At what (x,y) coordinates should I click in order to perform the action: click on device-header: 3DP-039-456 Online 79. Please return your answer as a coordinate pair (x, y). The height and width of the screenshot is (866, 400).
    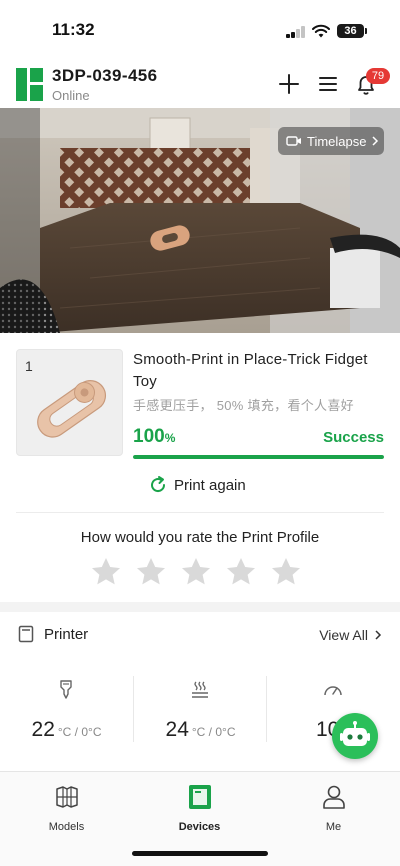
    Looking at the image, I should click on (200, 83).